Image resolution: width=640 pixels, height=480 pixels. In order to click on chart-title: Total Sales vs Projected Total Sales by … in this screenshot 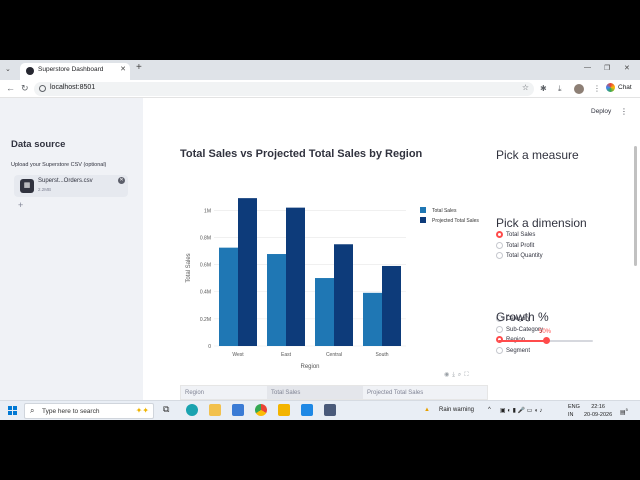, I will do `click(301, 154)`.